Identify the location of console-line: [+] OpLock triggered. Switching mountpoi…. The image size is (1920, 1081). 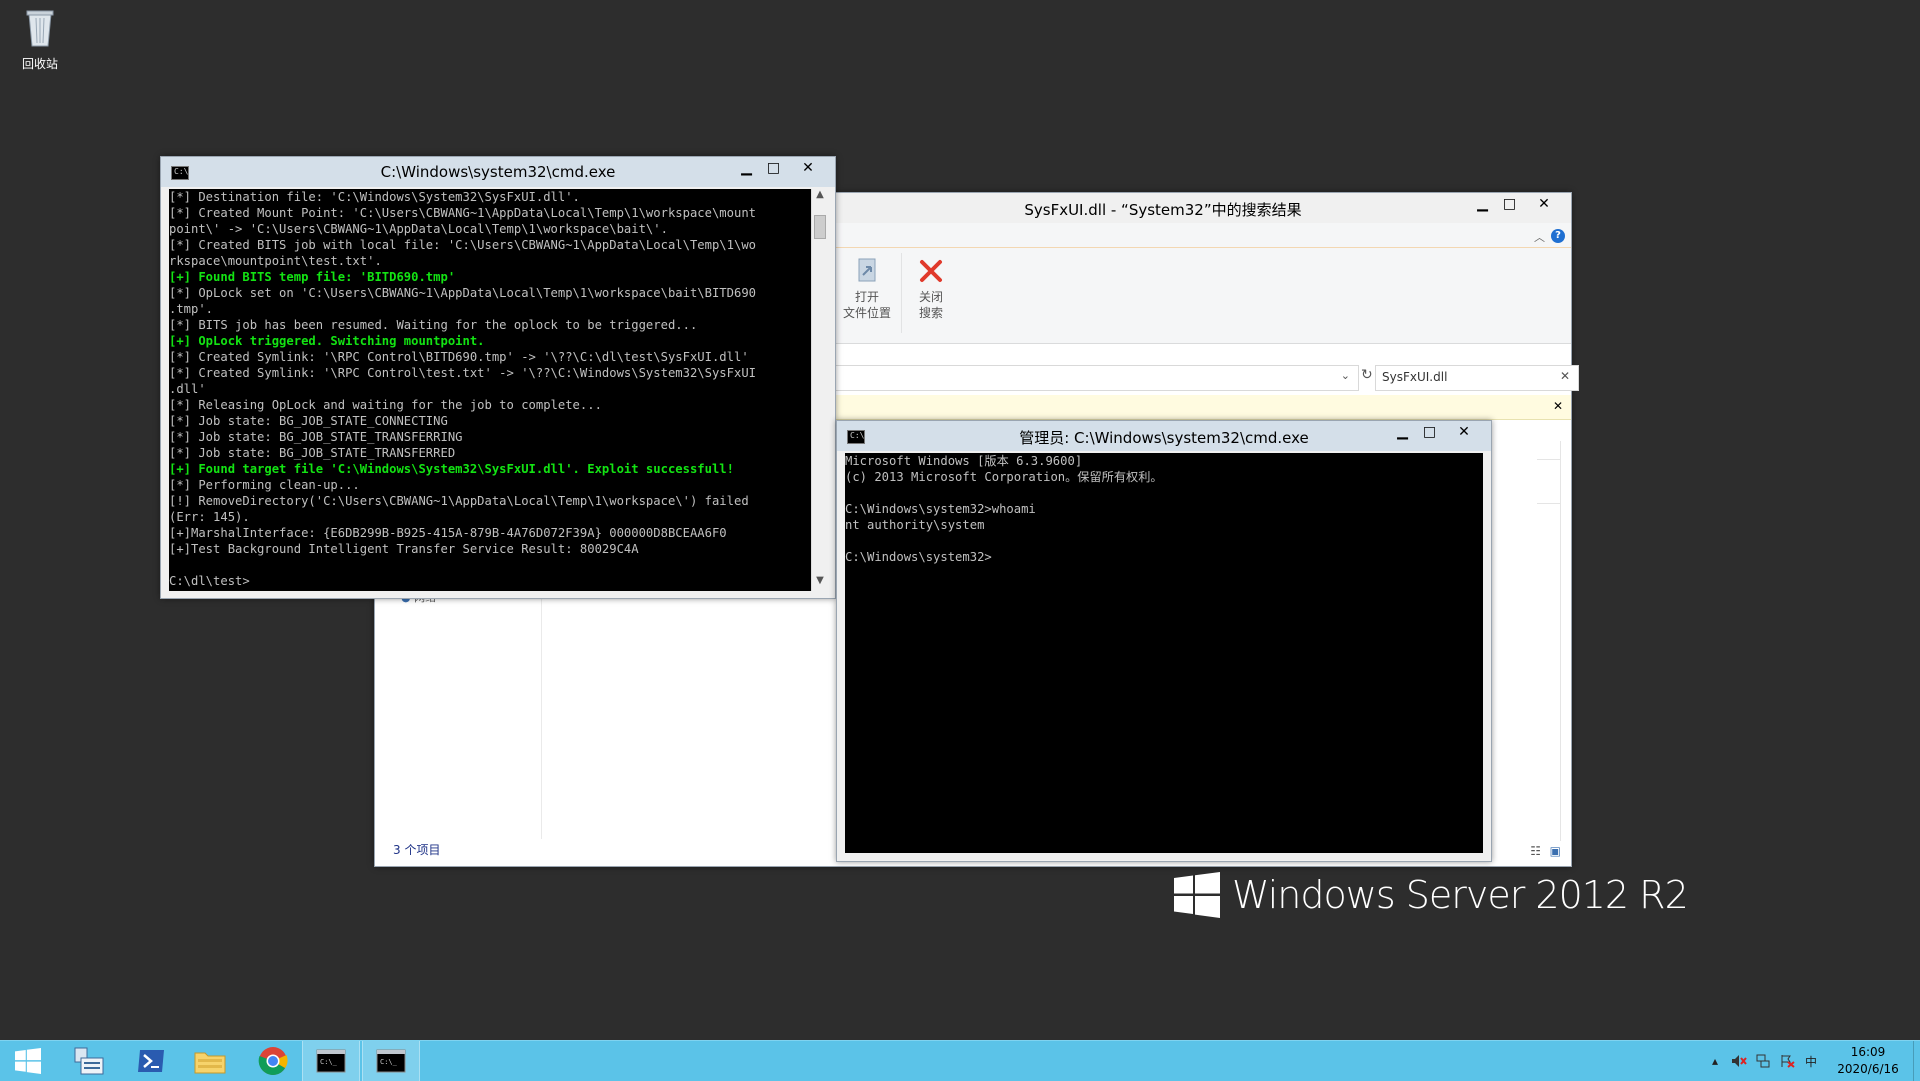
(327, 341).